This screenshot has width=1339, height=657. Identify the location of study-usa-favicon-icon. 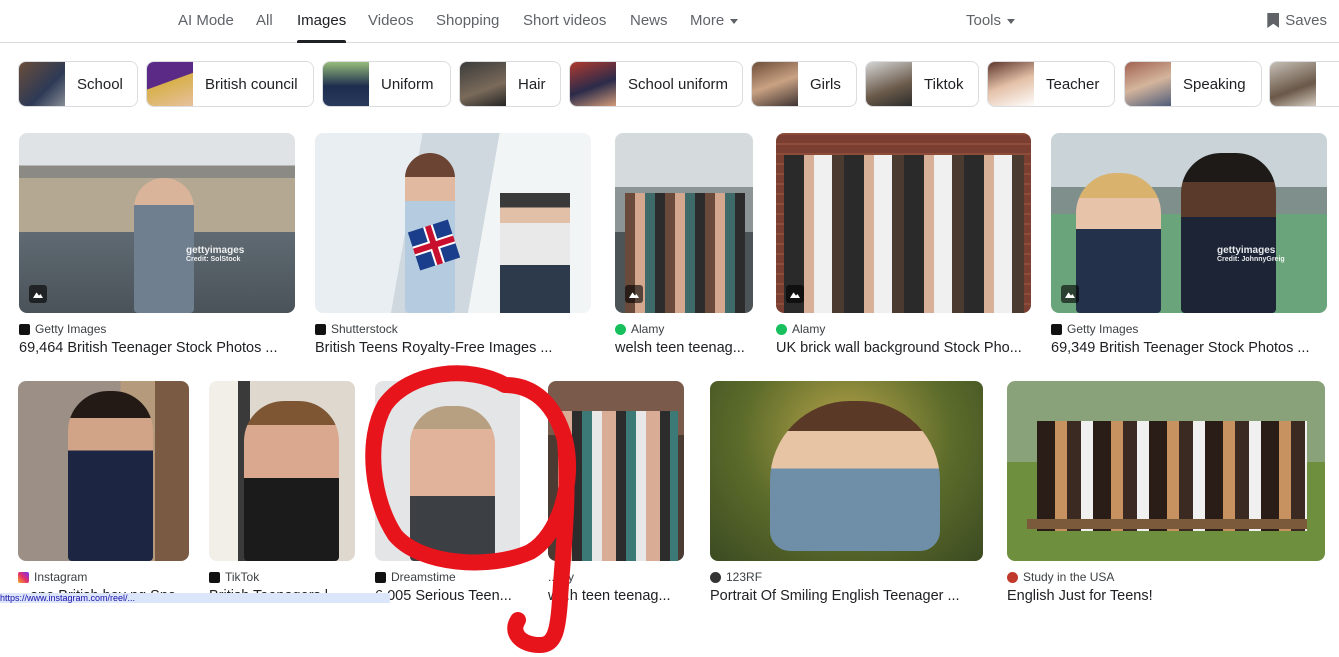
(1012, 577).